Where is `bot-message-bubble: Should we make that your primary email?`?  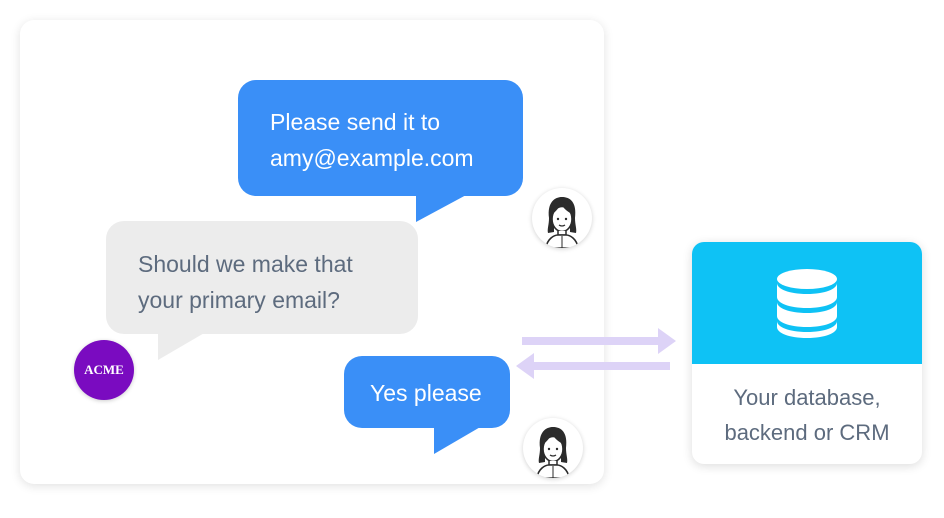
bot-message-bubble: Should we make that your primary email? is located at coordinates (262, 290).